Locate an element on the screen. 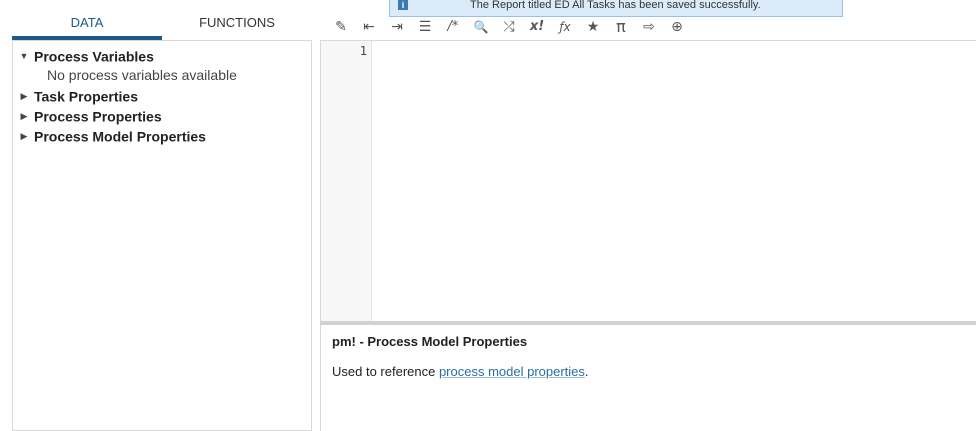 Image resolution: width=976 pixels, height=431 pixels. process-model-properties-link: process model properties is located at coordinates (512, 371).